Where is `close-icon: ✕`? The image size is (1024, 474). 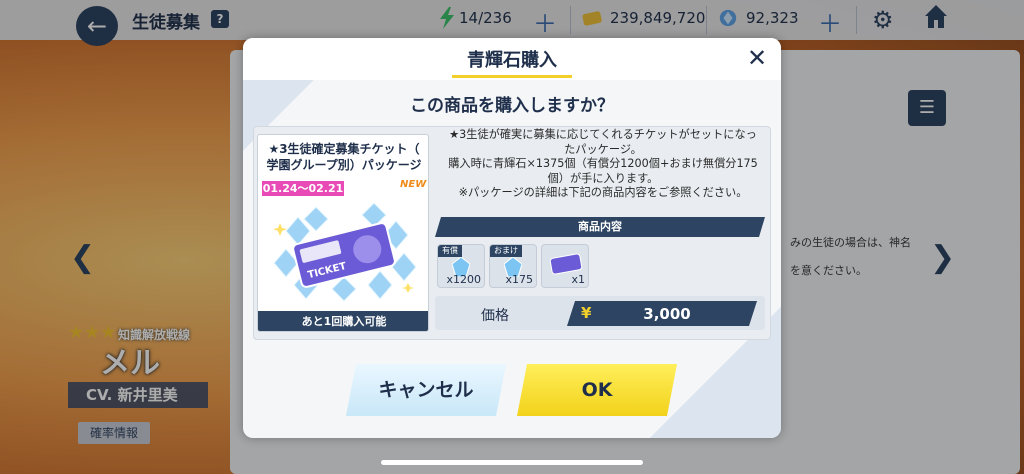 close-icon: ✕ is located at coordinates (757, 58).